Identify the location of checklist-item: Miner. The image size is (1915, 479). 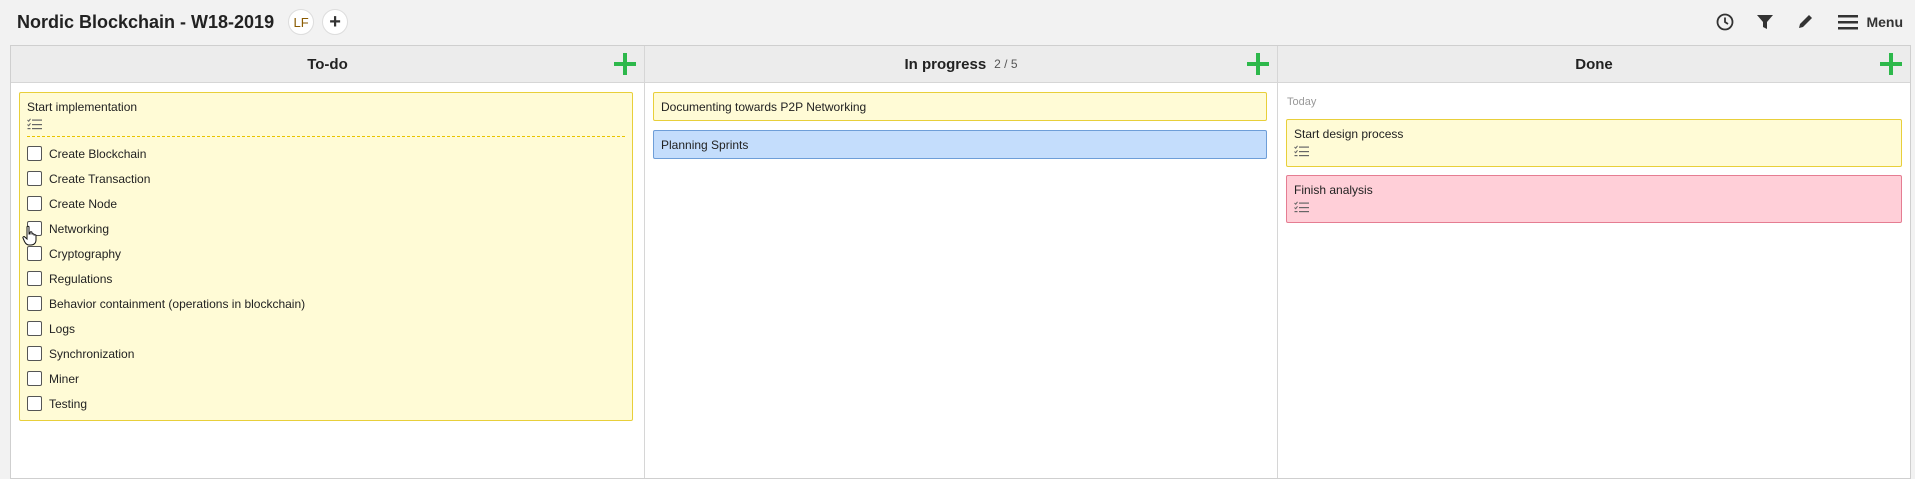
(326, 378).